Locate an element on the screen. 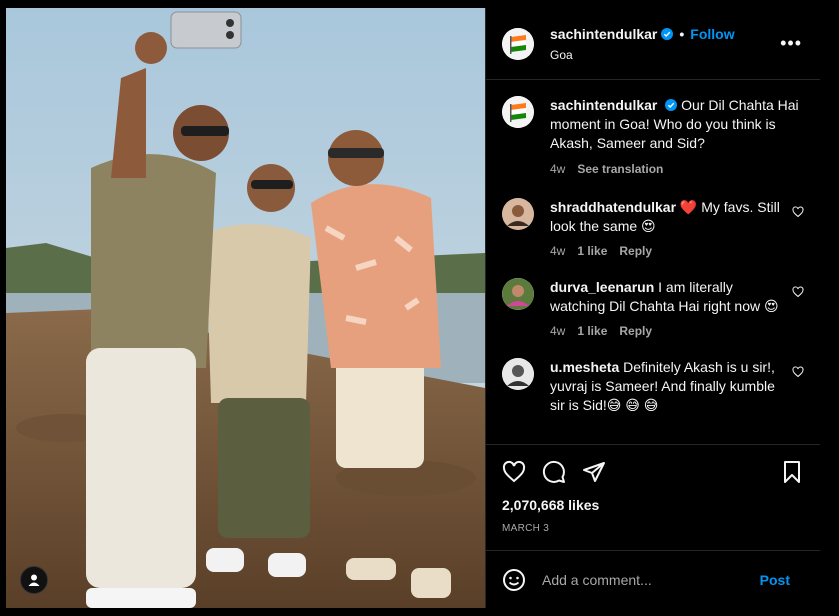  comment-icon is located at coordinates (554, 472).